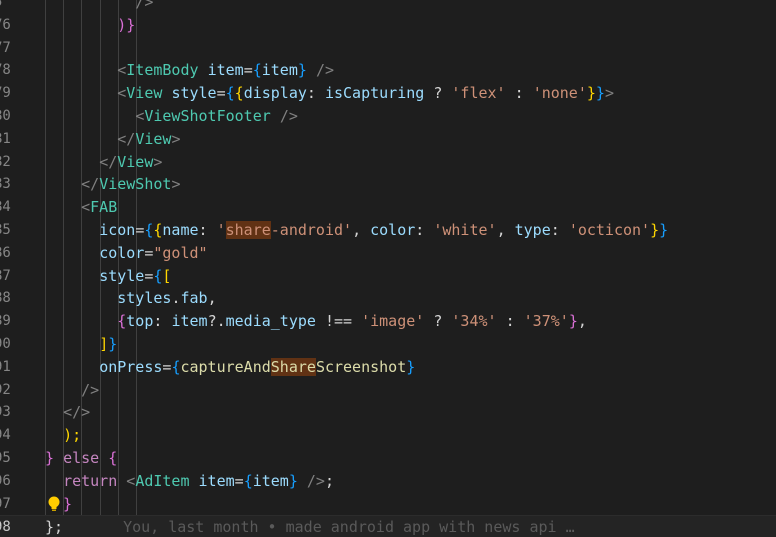 This screenshot has width=776, height=537. What do you see at coordinates (5, 321) in the screenshot?
I see `line-number: 89` at bounding box center [5, 321].